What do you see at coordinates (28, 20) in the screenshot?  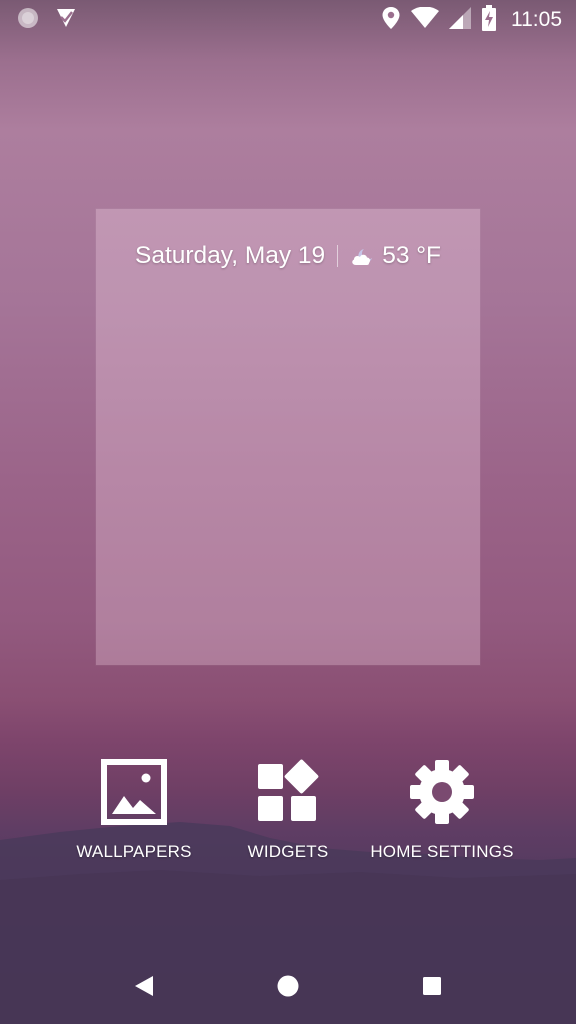 I see `circle-status-icon` at bounding box center [28, 20].